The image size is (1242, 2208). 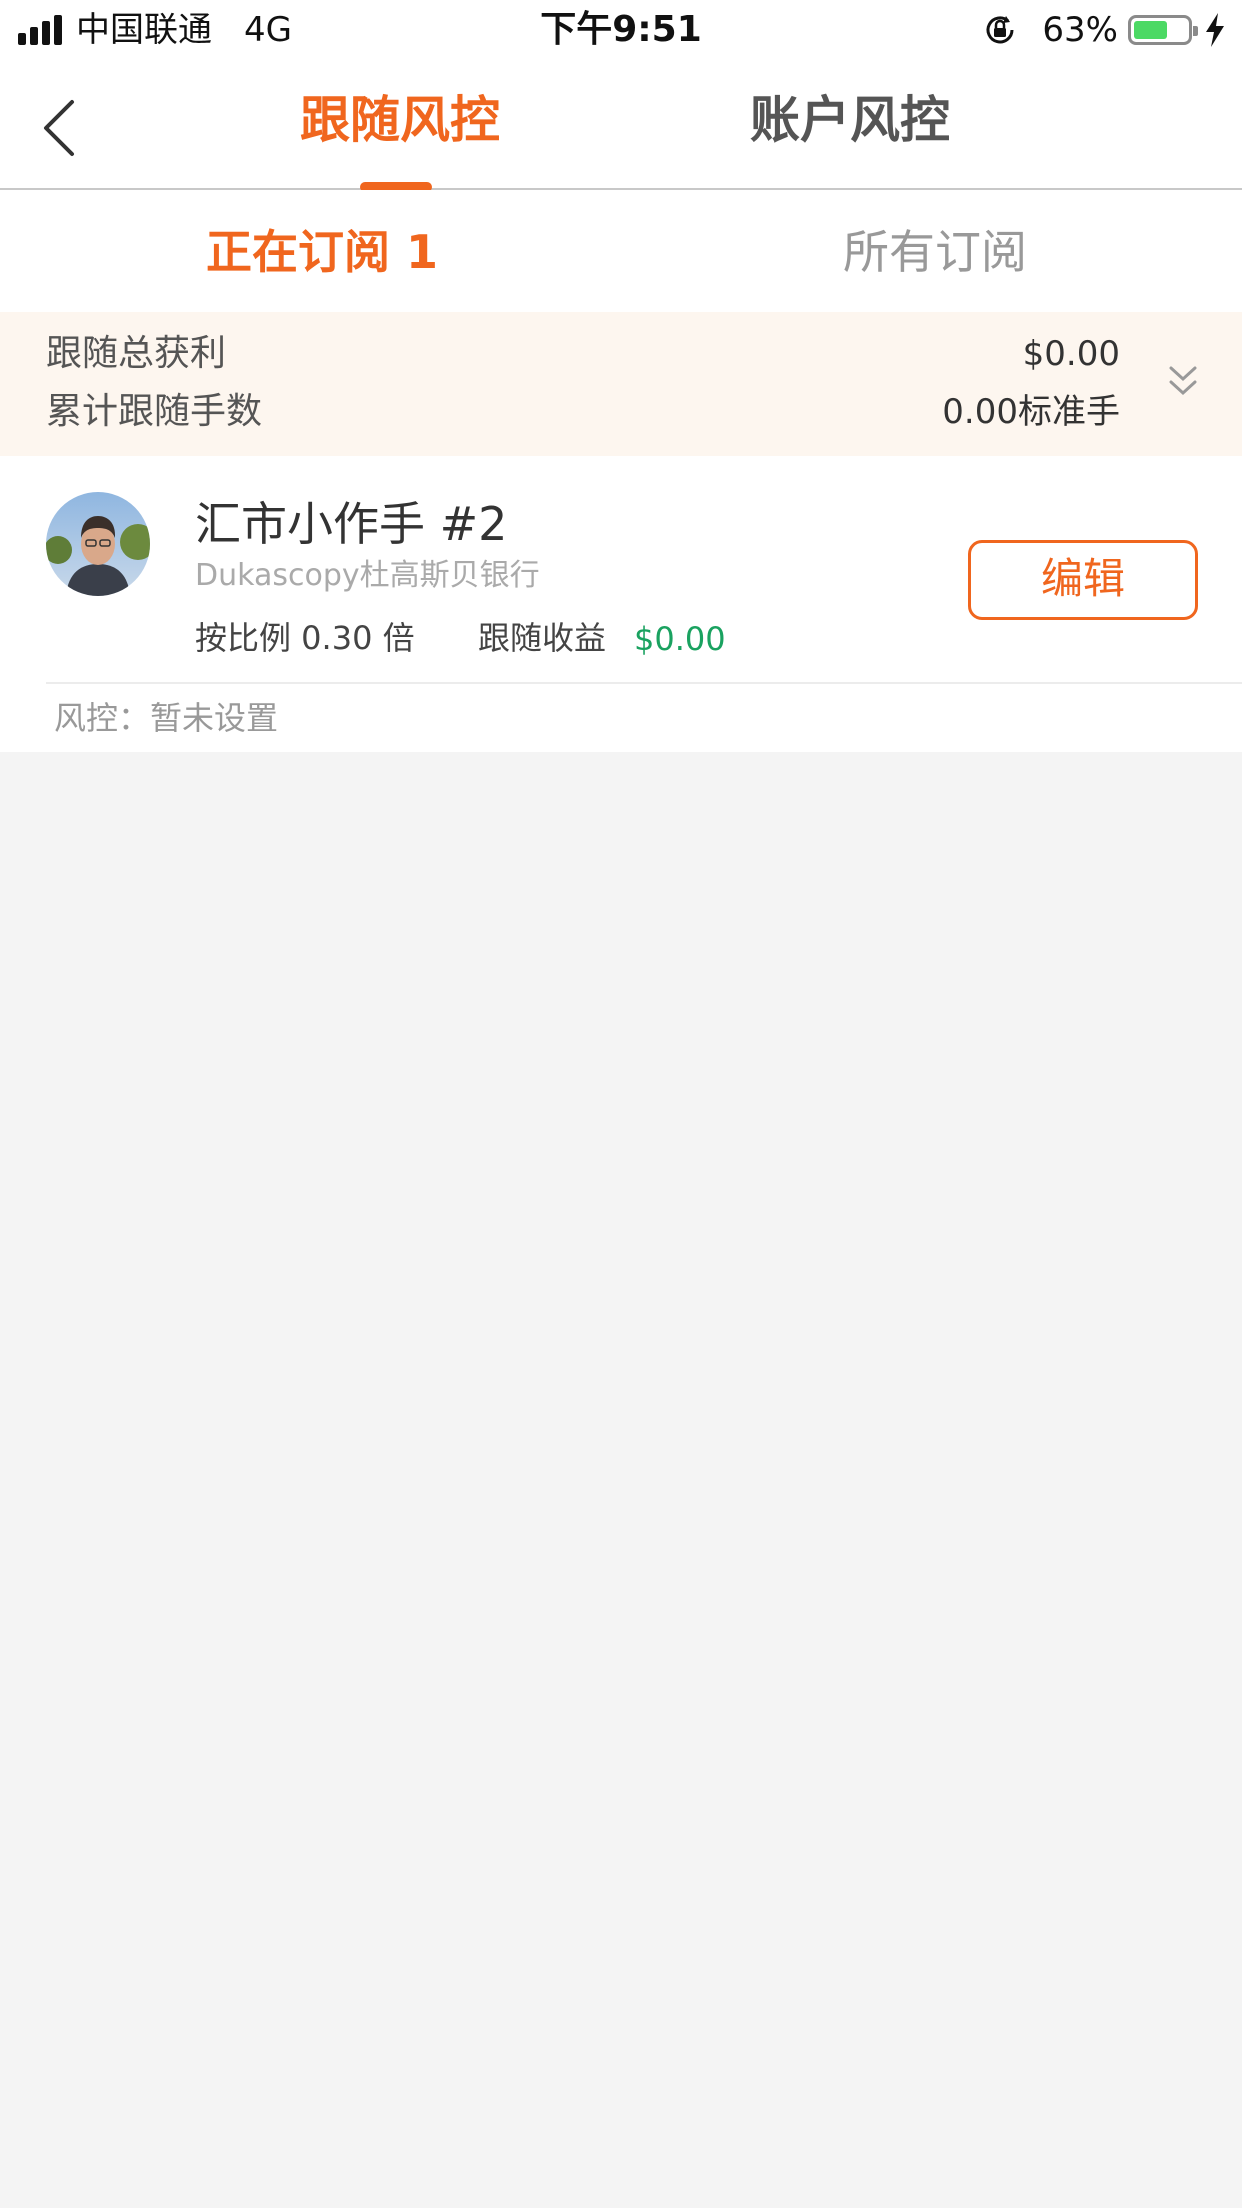 I want to click on battery-icon, so click(x=1163, y=30).